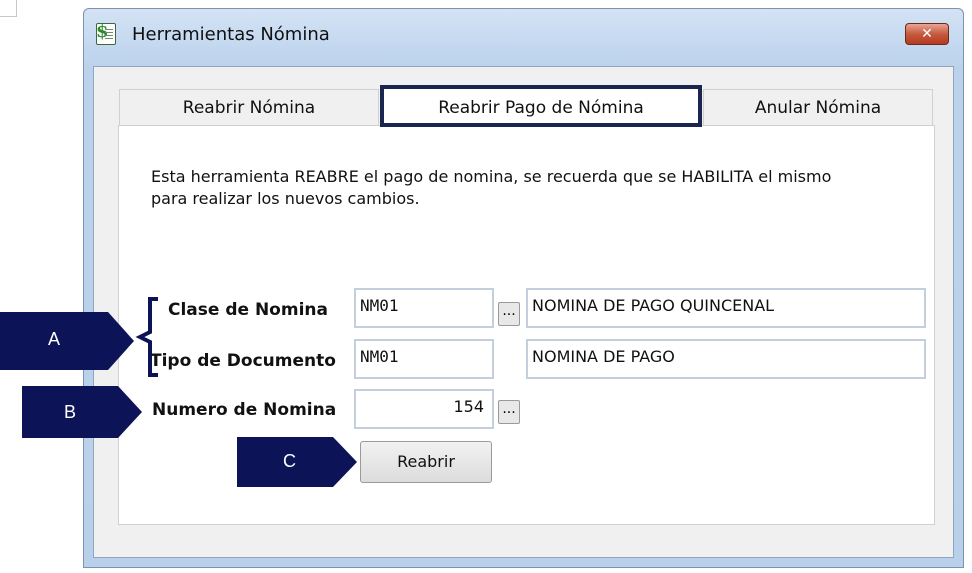 Image resolution: width=972 pixels, height=573 pixels. What do you see at coordinates (541, 106) in the screenshot?
I see `tab-reabrir-pago-nomina: Reabrir Pago de Nómina` at bounding box center [541, 106].